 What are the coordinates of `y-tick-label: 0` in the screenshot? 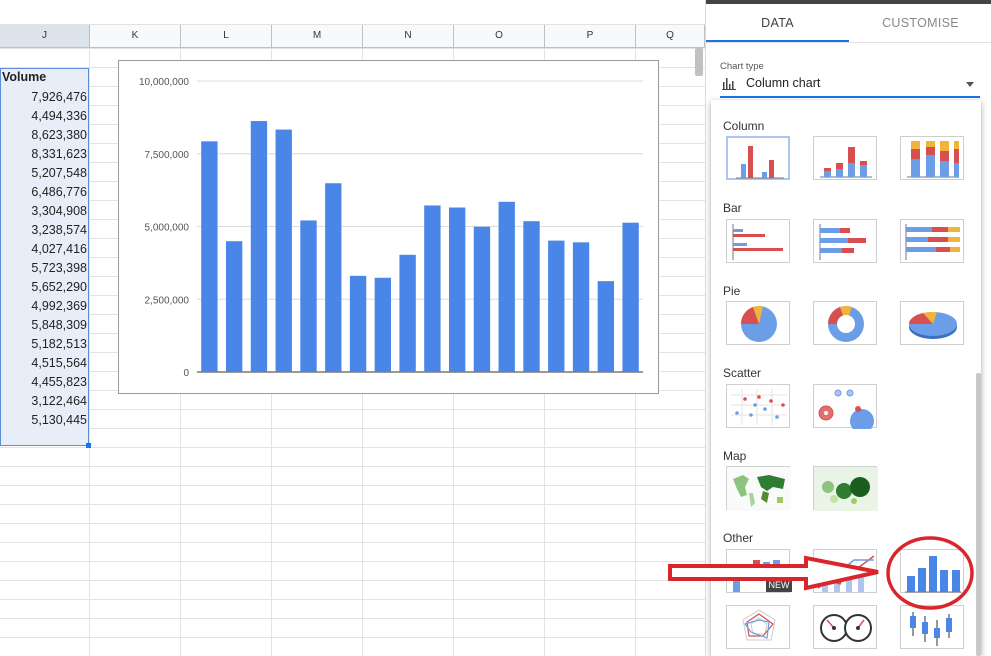 It's located at (186, 373).